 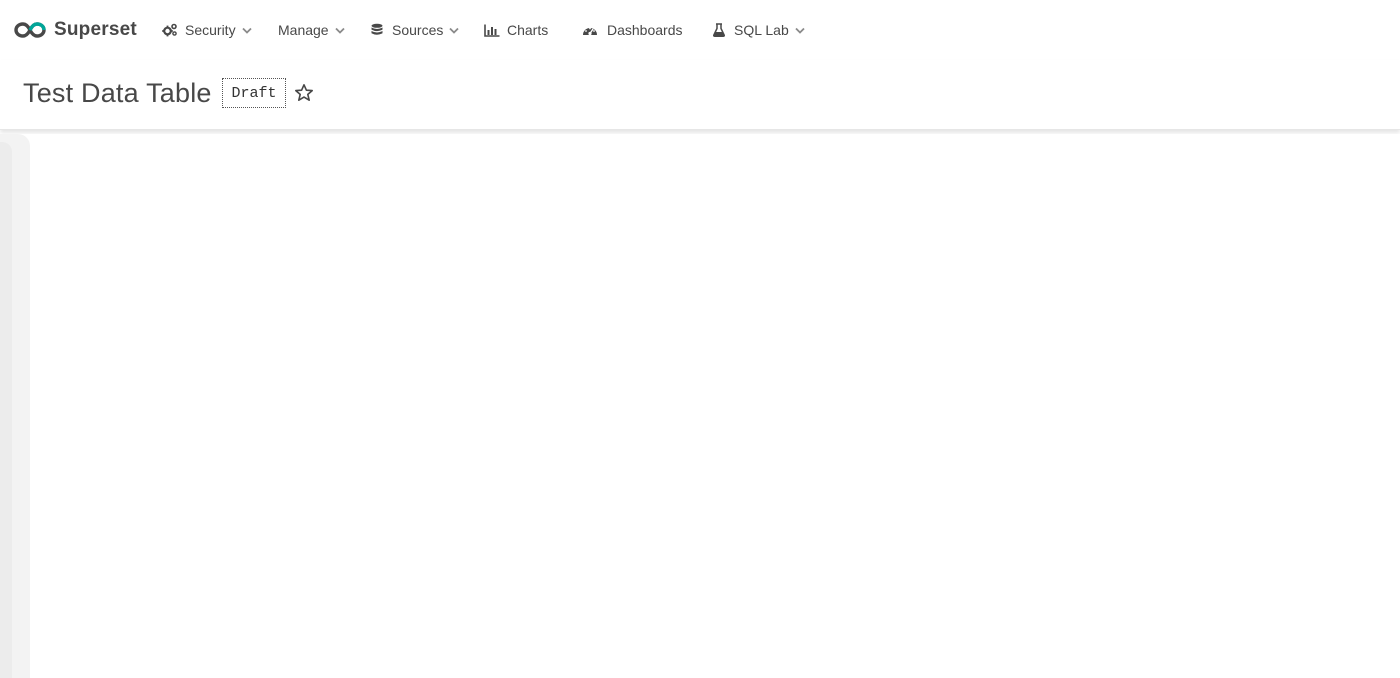 I want to click on dashboard-header: Test Data Table Draft, so click(x=700, y=95).